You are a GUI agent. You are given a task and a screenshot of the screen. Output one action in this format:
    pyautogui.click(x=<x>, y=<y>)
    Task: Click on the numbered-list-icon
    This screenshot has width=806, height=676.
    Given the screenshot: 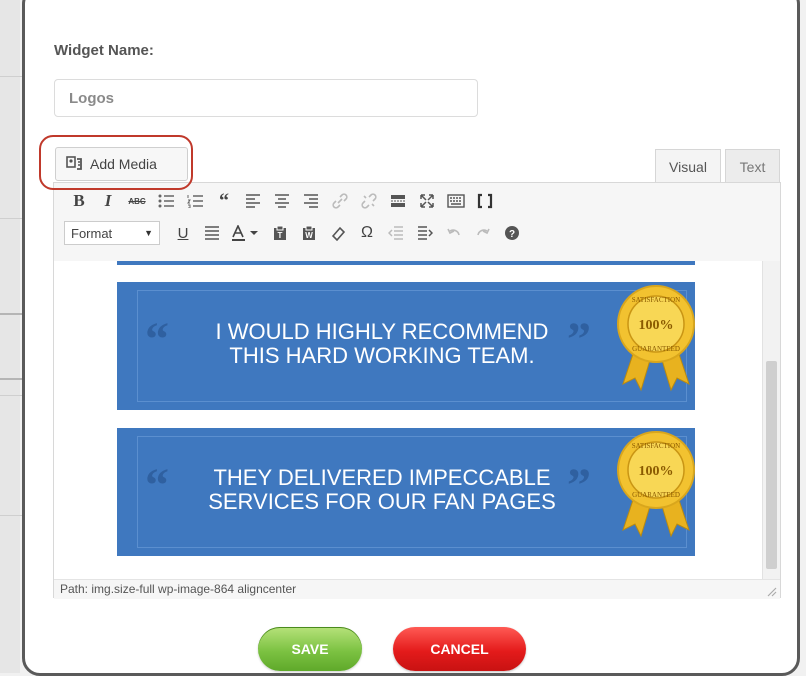 What is the action you would take?
    pyautogui.click(x=195, y=201)
    